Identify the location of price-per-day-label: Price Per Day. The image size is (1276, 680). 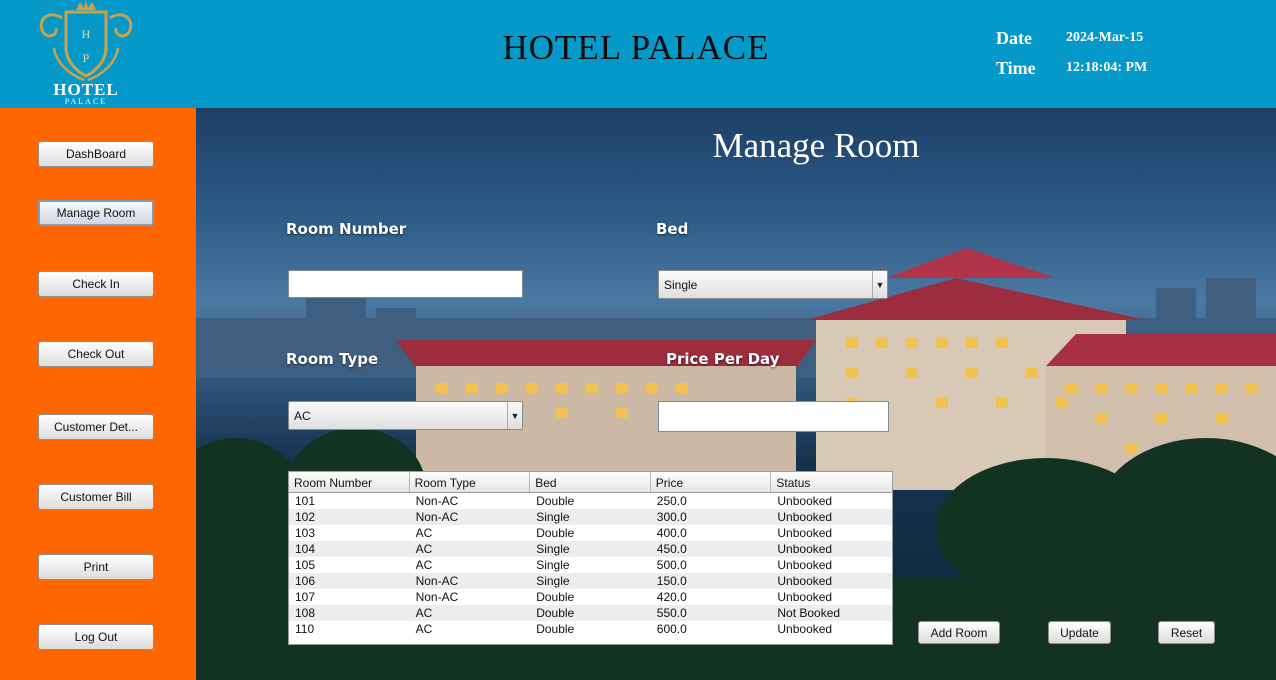
(723, 359).